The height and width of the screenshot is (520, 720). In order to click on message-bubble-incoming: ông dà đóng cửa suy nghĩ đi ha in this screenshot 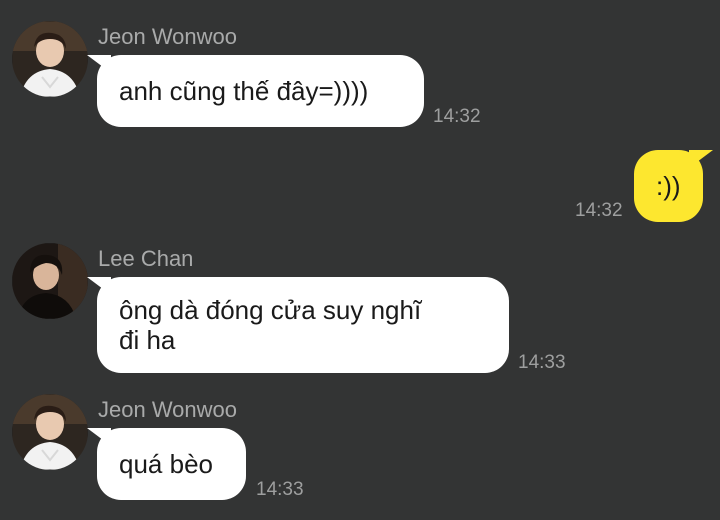, I will do `click(298, 325)`.